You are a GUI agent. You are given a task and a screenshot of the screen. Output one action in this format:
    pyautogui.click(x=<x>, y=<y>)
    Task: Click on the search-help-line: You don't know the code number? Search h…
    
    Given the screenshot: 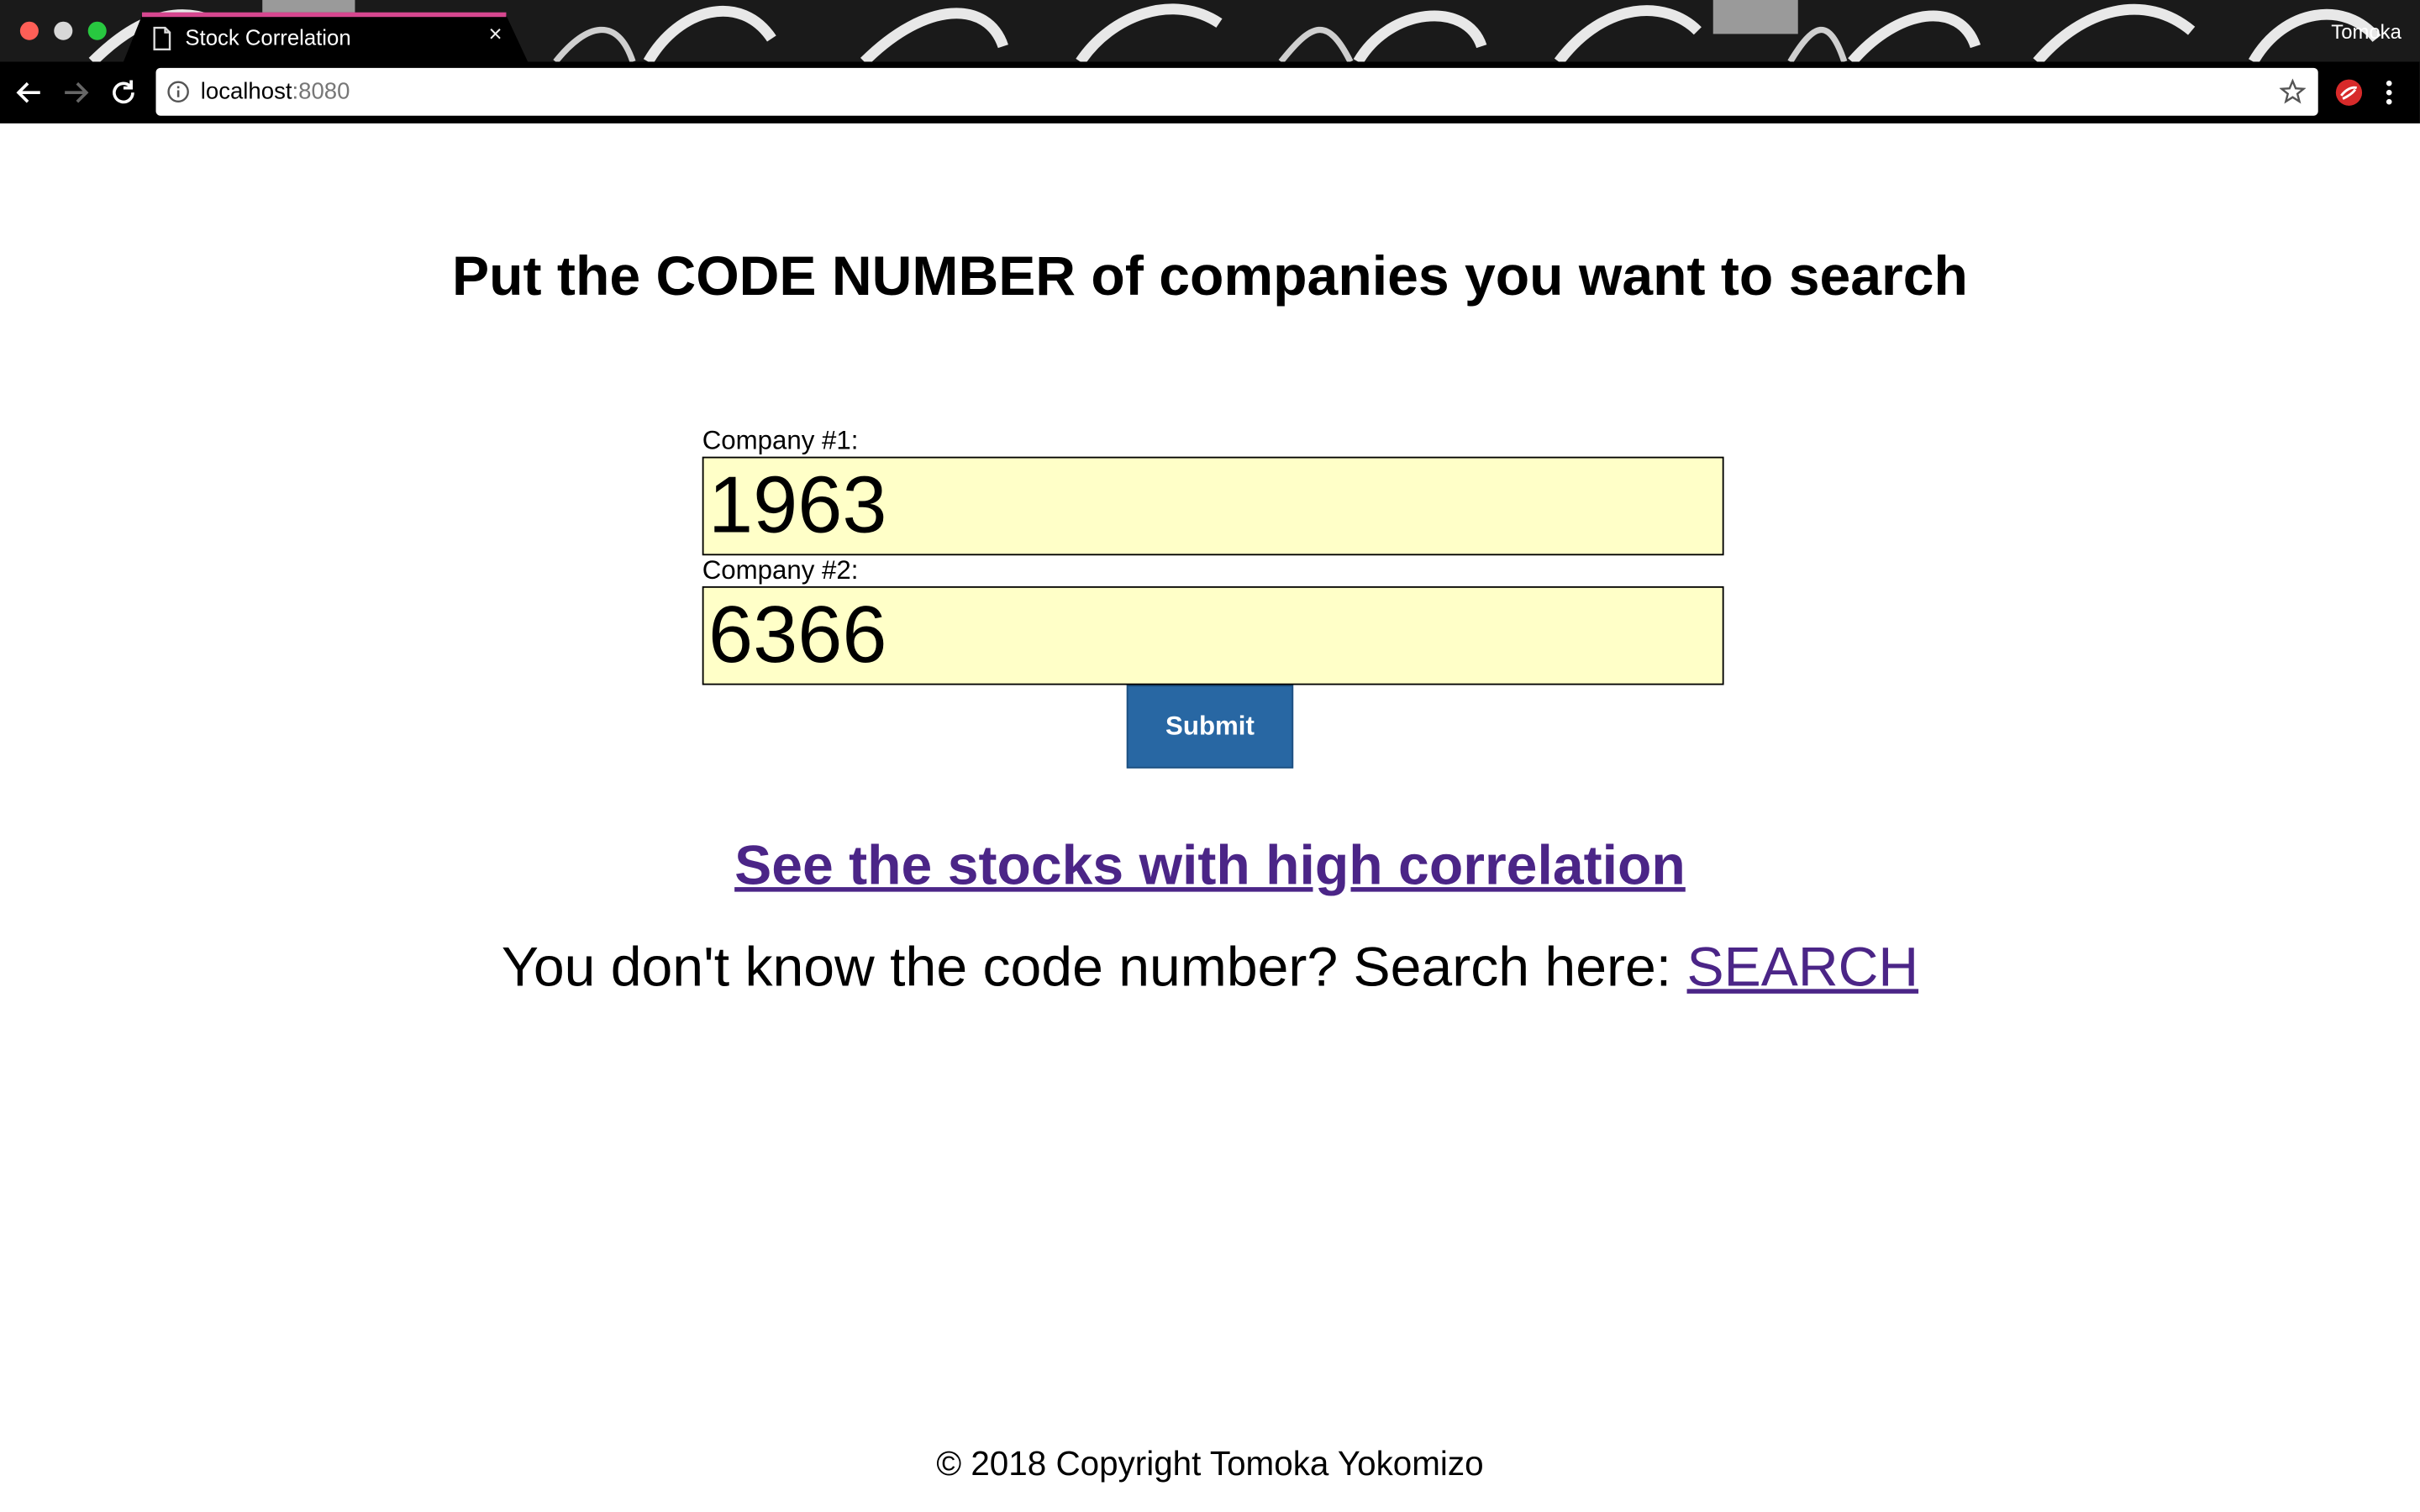 What is the action you would take?
    pyautogui.click(x=1210, y=967)
    